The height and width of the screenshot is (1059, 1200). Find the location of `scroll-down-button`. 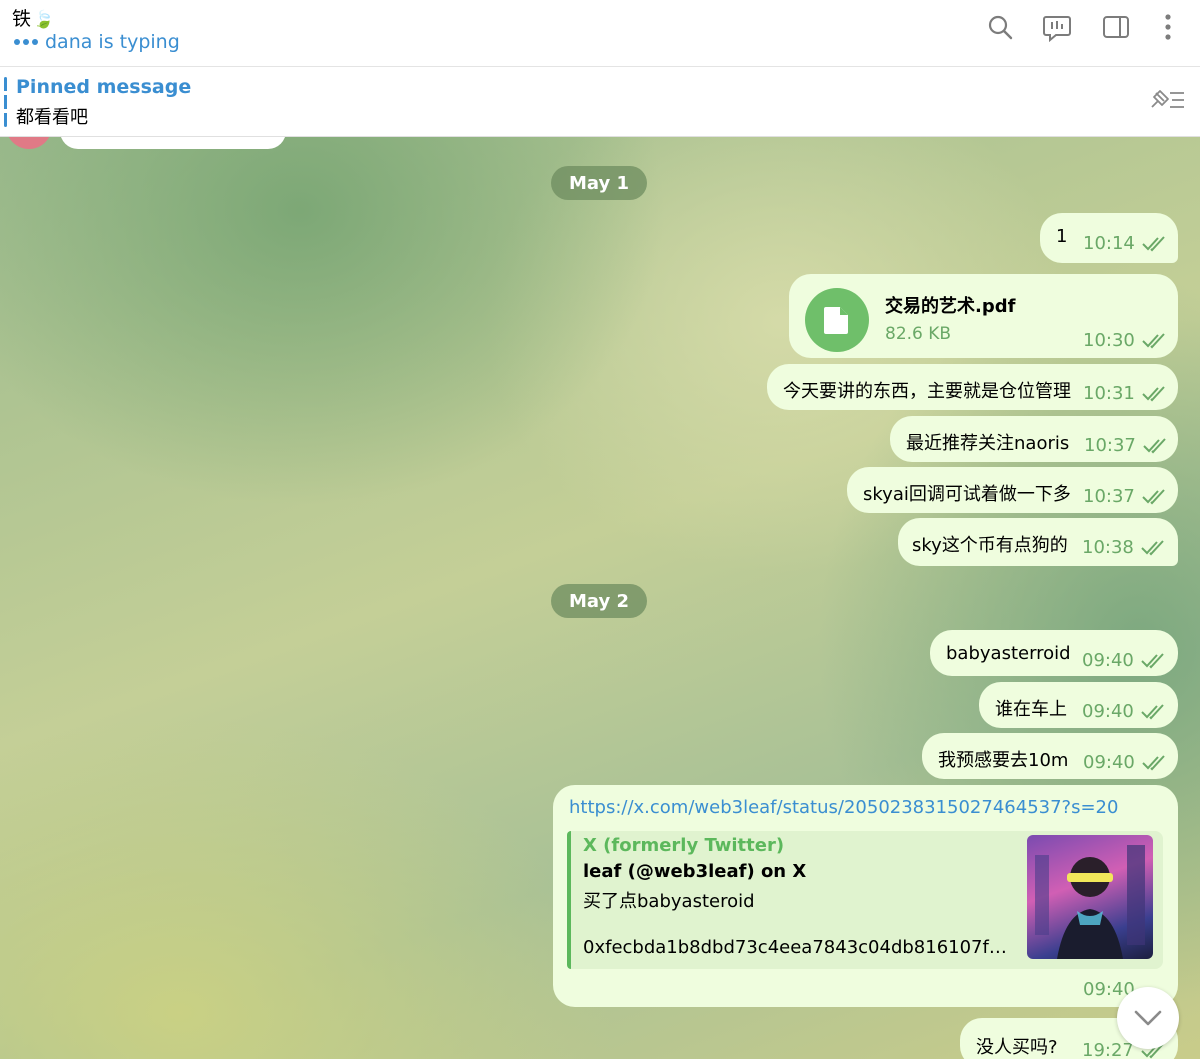

scroll-down-button is located at coordinates (1148, 1018).